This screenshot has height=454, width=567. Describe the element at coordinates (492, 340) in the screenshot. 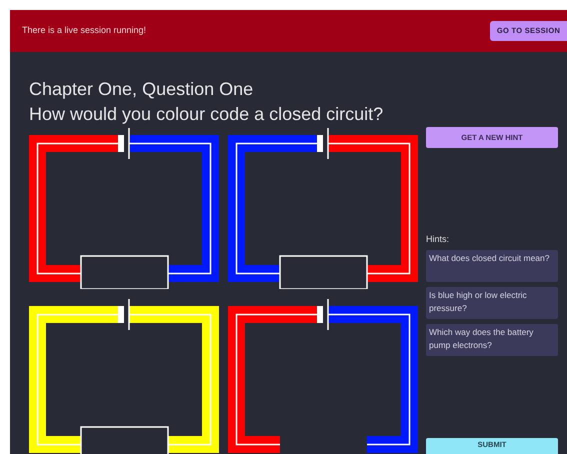

I see `hint-card: Which way does the battery pump electrons?` at that location.